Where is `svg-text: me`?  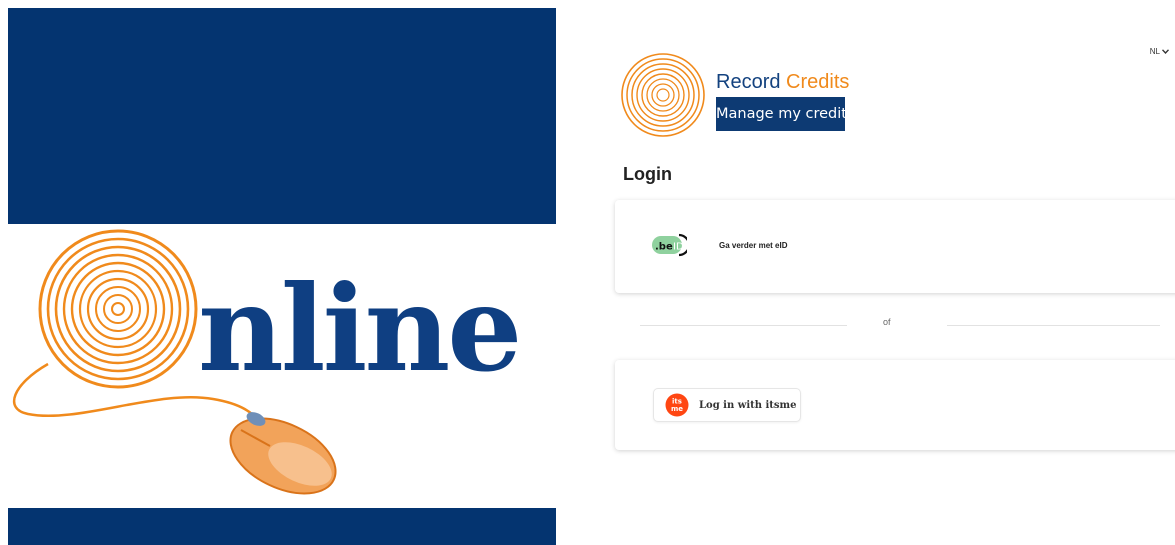 svg-text: me is located at coordinates (677, 409).